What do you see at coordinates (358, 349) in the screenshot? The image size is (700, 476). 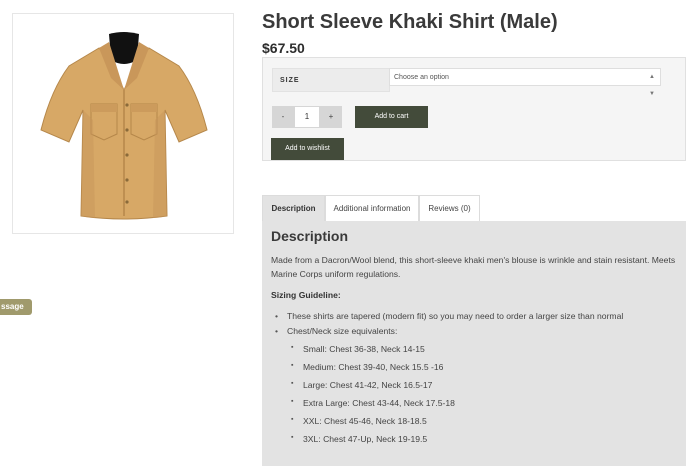 I see `size-list-item: Small: Chest 36-38, Neck 14-15` at bounding box center [358, 349].